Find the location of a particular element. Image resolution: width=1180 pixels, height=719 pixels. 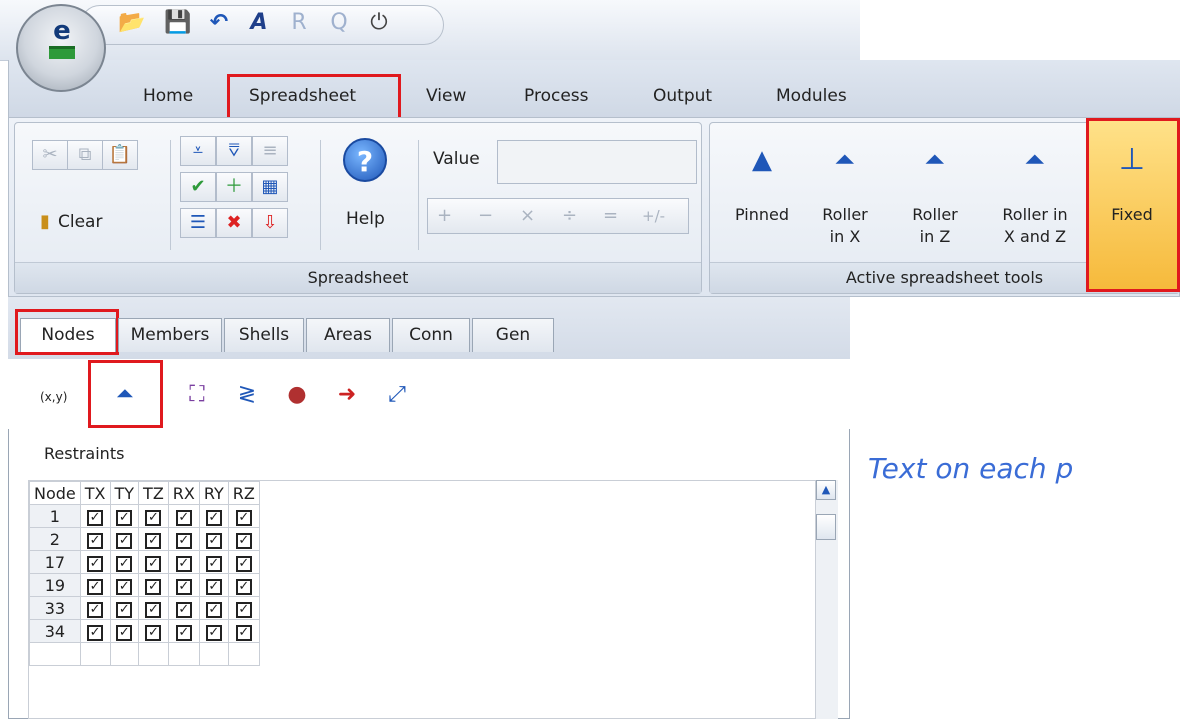

help-button: Help is located at coordinates (365, 219).